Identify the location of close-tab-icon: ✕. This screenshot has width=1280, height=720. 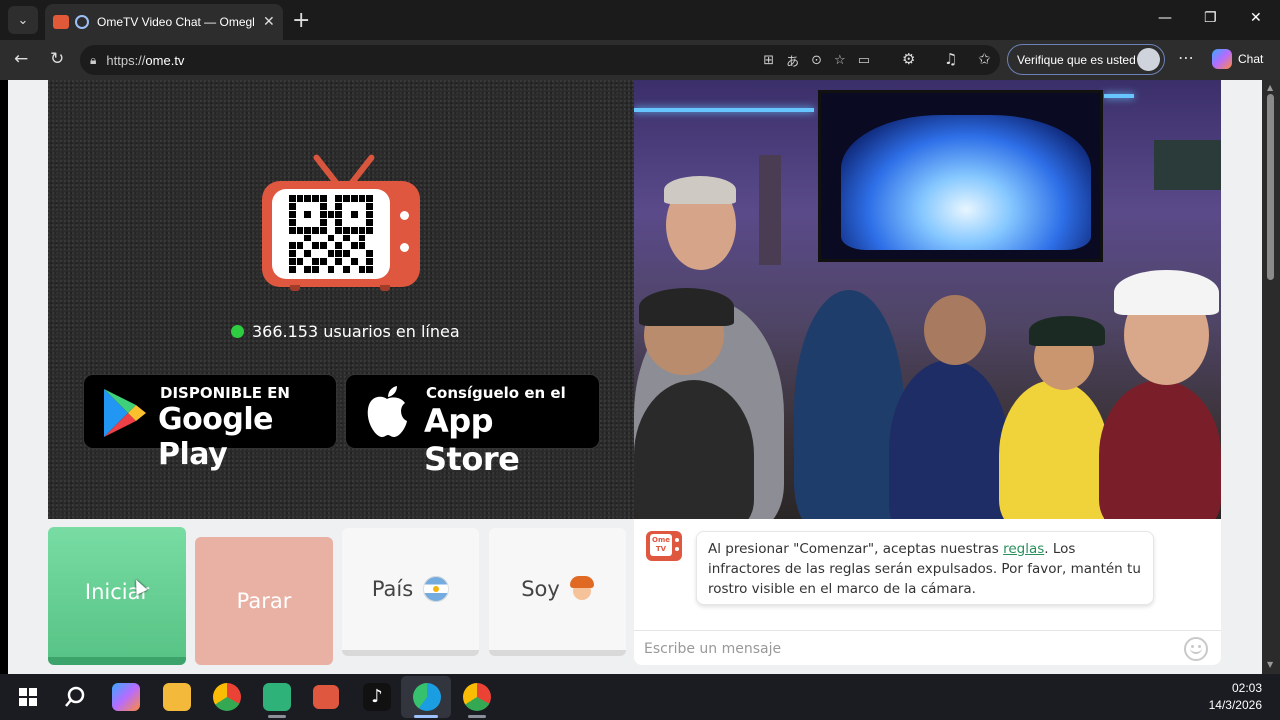
(269, 22).